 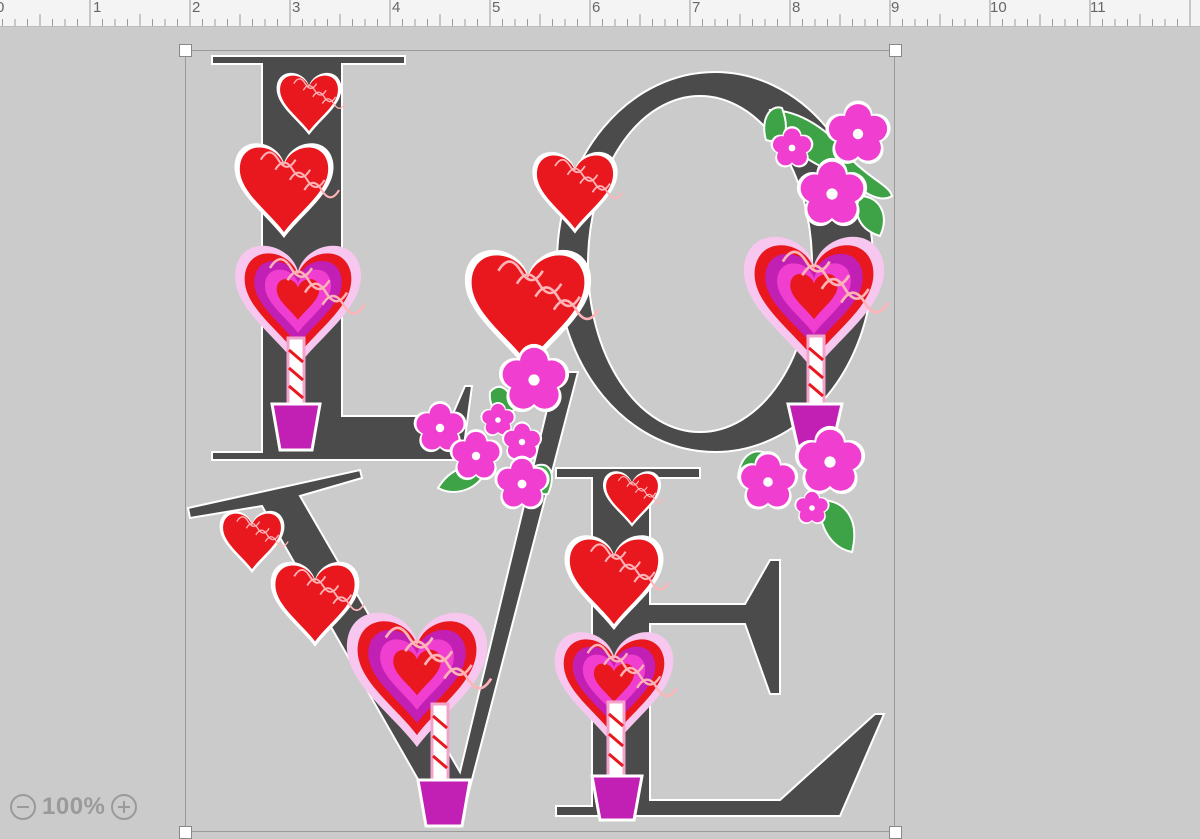 I want to click on zoom-level: 100%, so click(x=74, y=806).